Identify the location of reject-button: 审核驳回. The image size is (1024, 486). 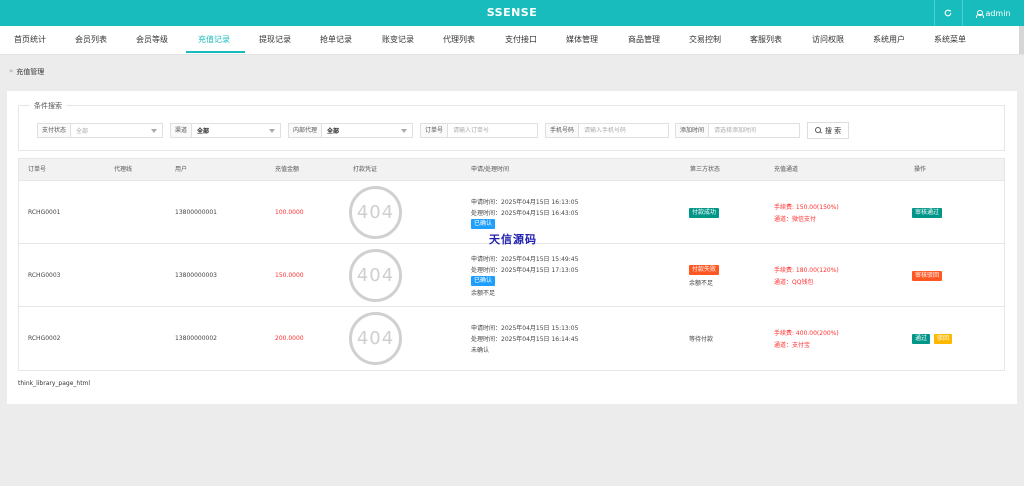
(927, 275).